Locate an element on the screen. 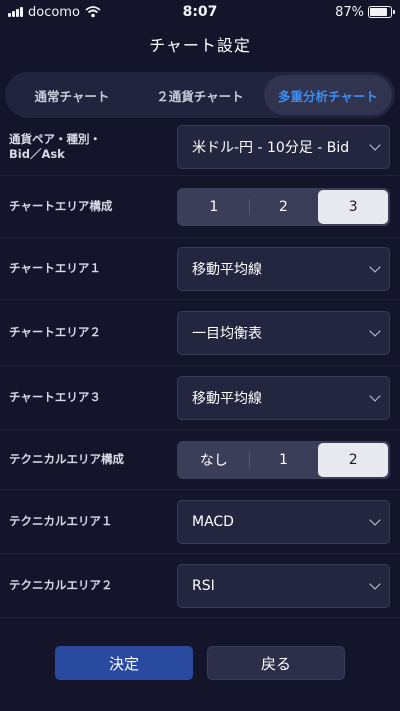  status-bar: docomo 8:07 87% is located at coordinates (200, 12).